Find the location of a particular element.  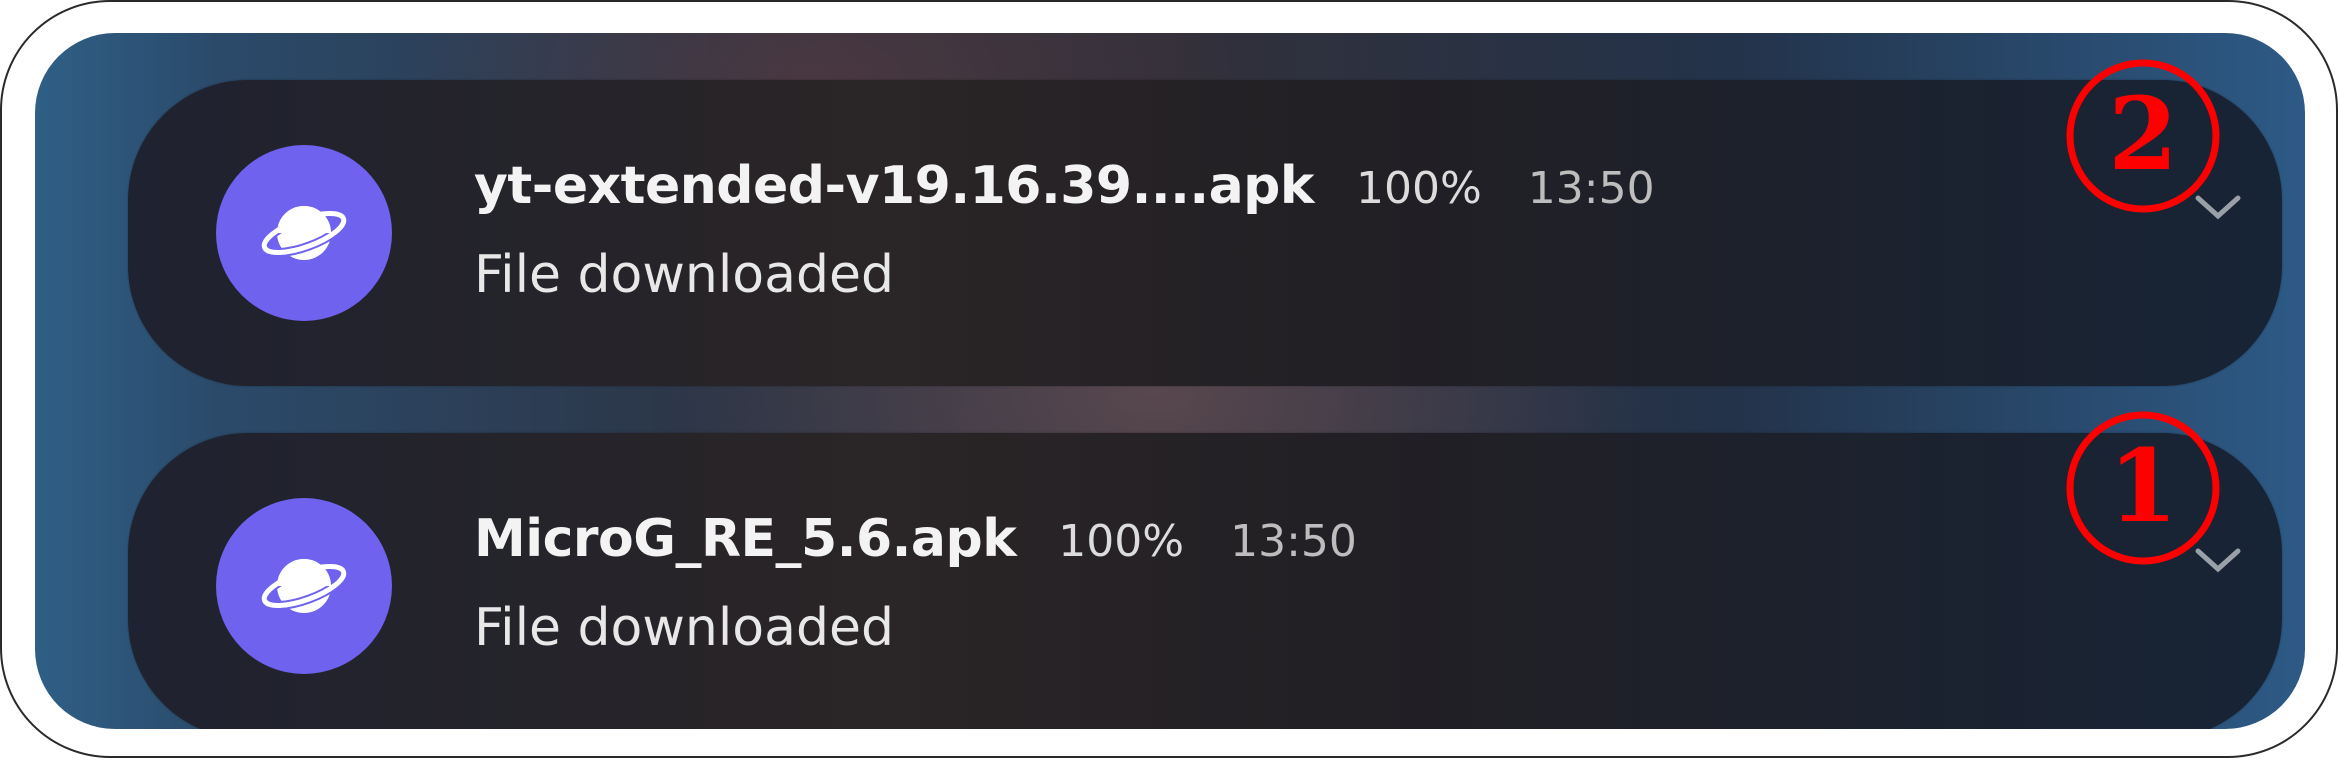

notification-header: MicroG_RE_5.6.apk 100% 13:50 is located at coordinates (915, 539).